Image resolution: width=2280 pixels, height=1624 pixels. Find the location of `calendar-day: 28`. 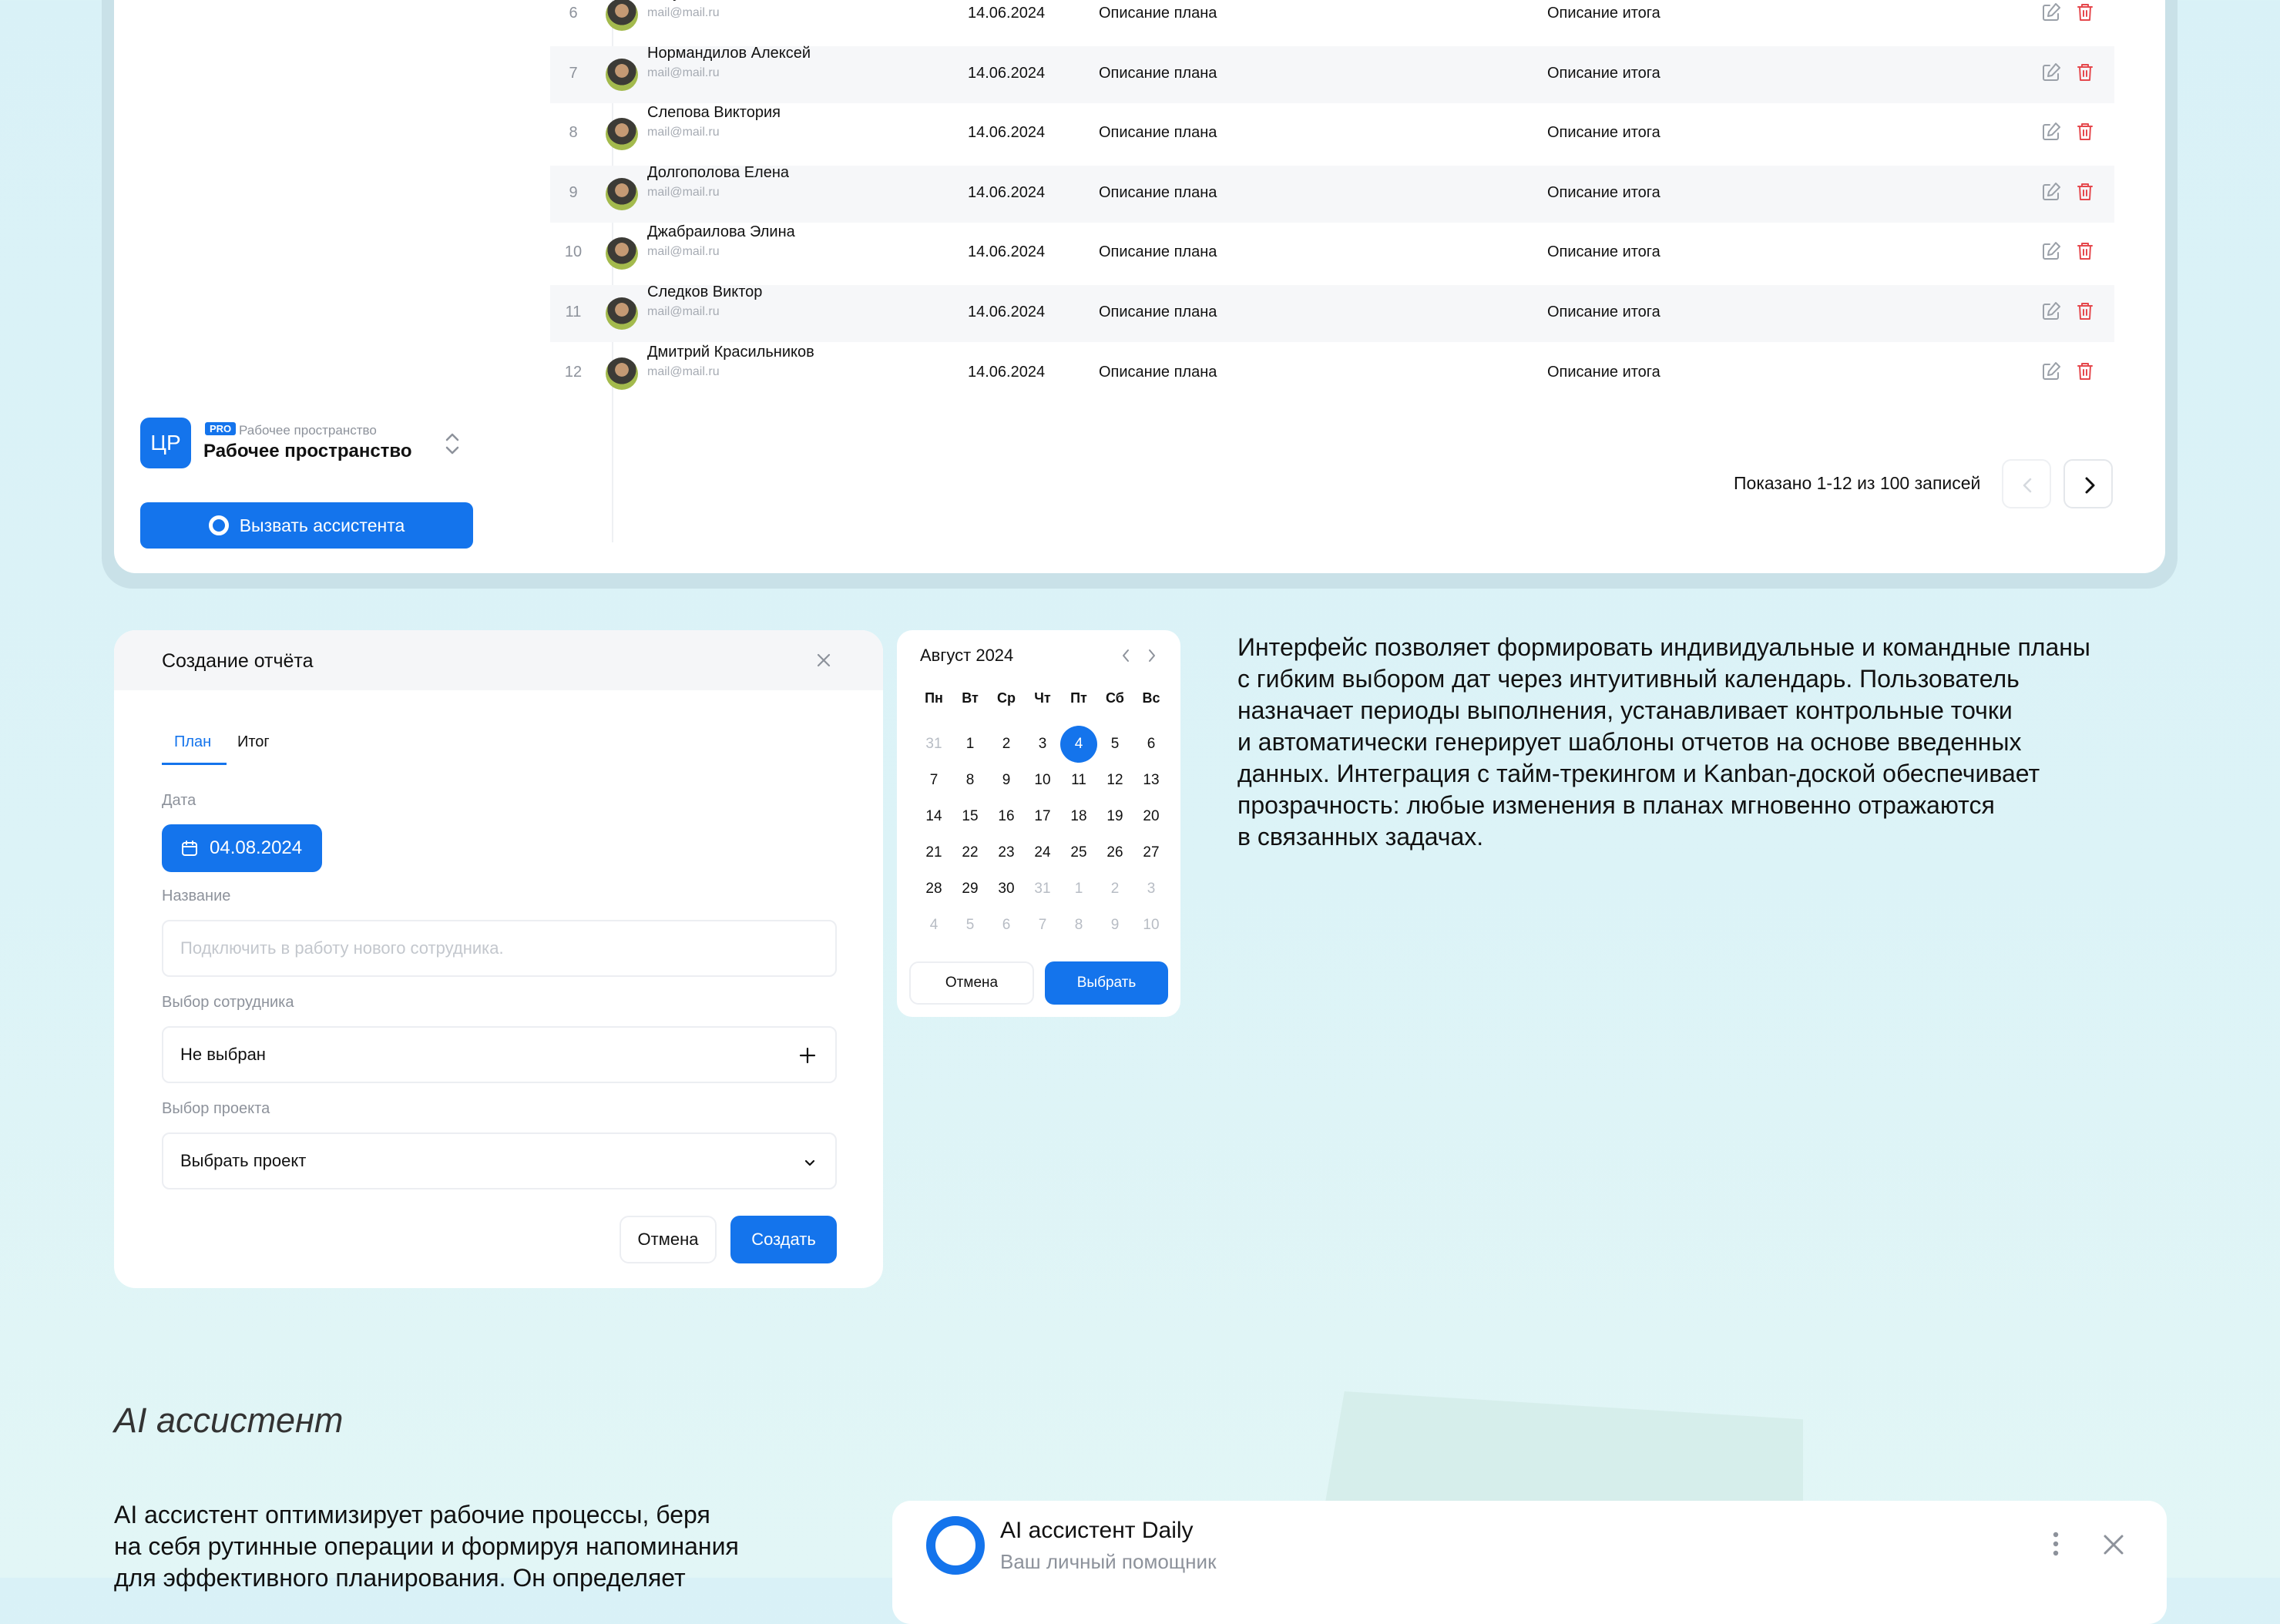

calendar-day: 28 is located at coordinates (933, 889).